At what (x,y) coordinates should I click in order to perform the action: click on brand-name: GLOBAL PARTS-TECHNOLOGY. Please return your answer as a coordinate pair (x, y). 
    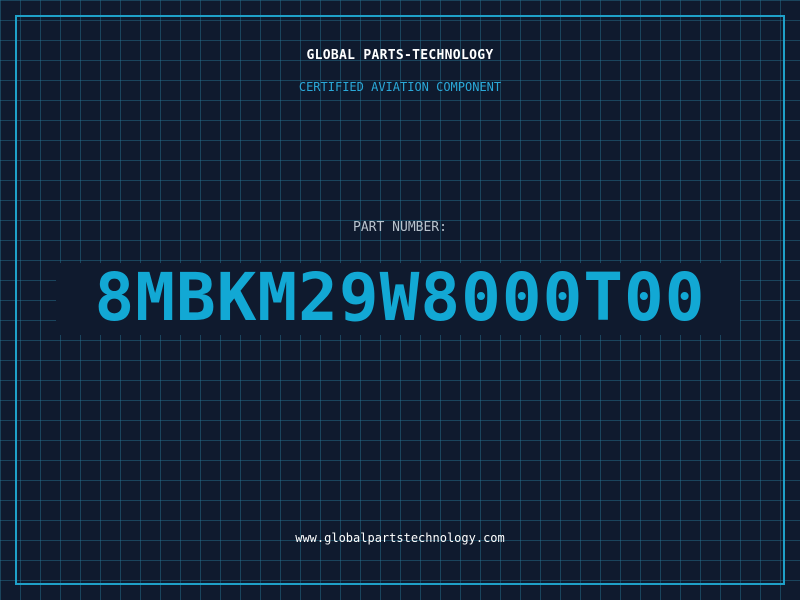
    Looking at the image, I should click on (400, 55).